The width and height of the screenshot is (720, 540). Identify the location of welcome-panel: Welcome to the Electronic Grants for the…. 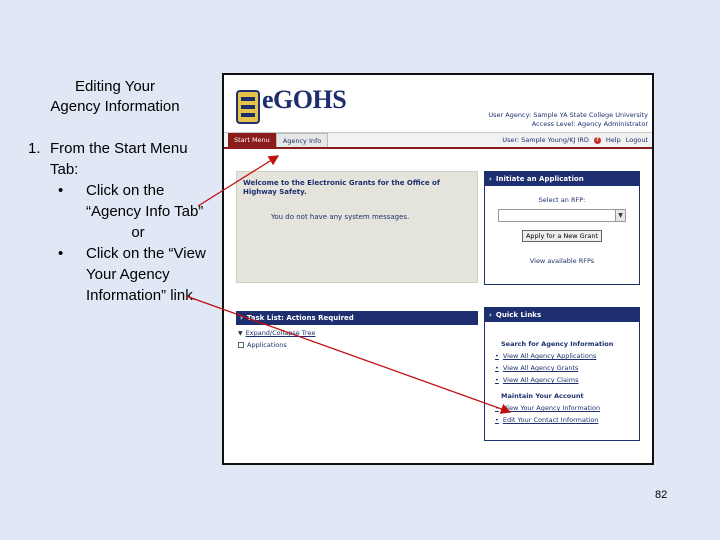
(357, 227).